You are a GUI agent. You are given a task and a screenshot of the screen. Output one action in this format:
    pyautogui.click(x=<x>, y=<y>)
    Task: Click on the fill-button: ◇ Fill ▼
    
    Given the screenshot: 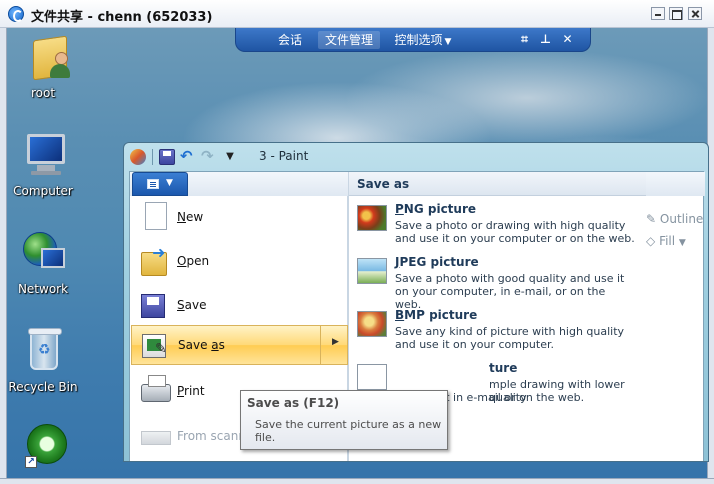 What is the action you would take?
    pyautogui.click(x=676, y=245)
    